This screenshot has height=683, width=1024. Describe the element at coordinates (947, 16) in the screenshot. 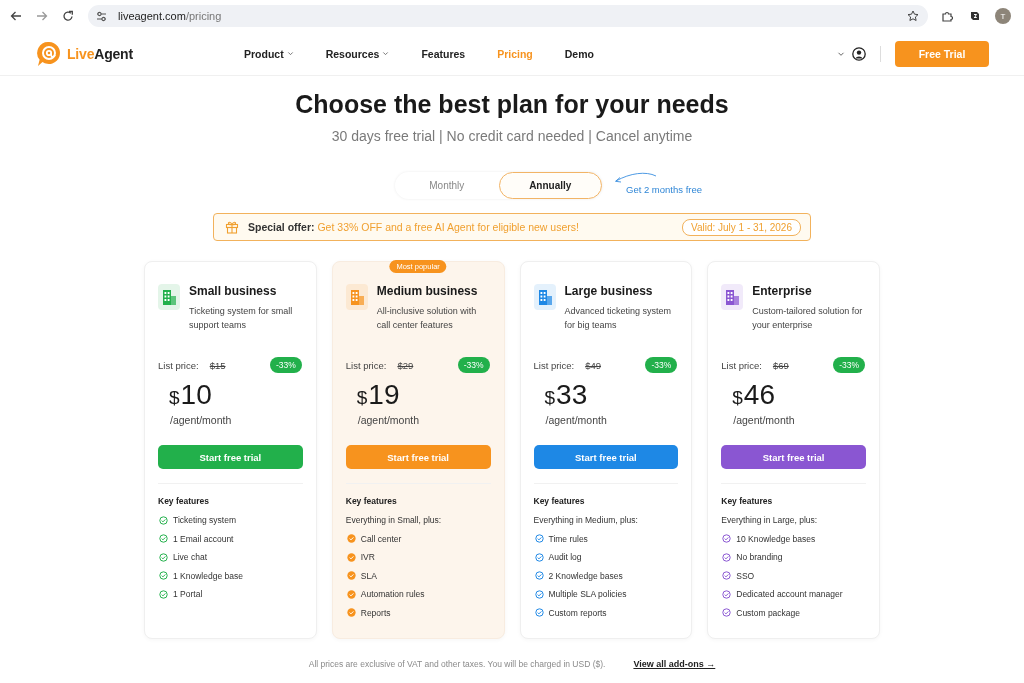

I see `puzzle-icon` at that location.